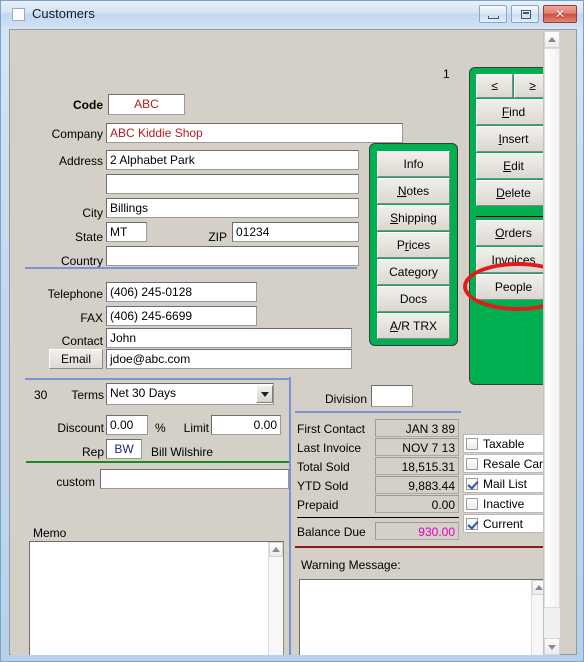 The image size is (584, 662). Describe the element at coordinates (295, 232) in the screenshot. I see `zip-field: 01234` at that location.